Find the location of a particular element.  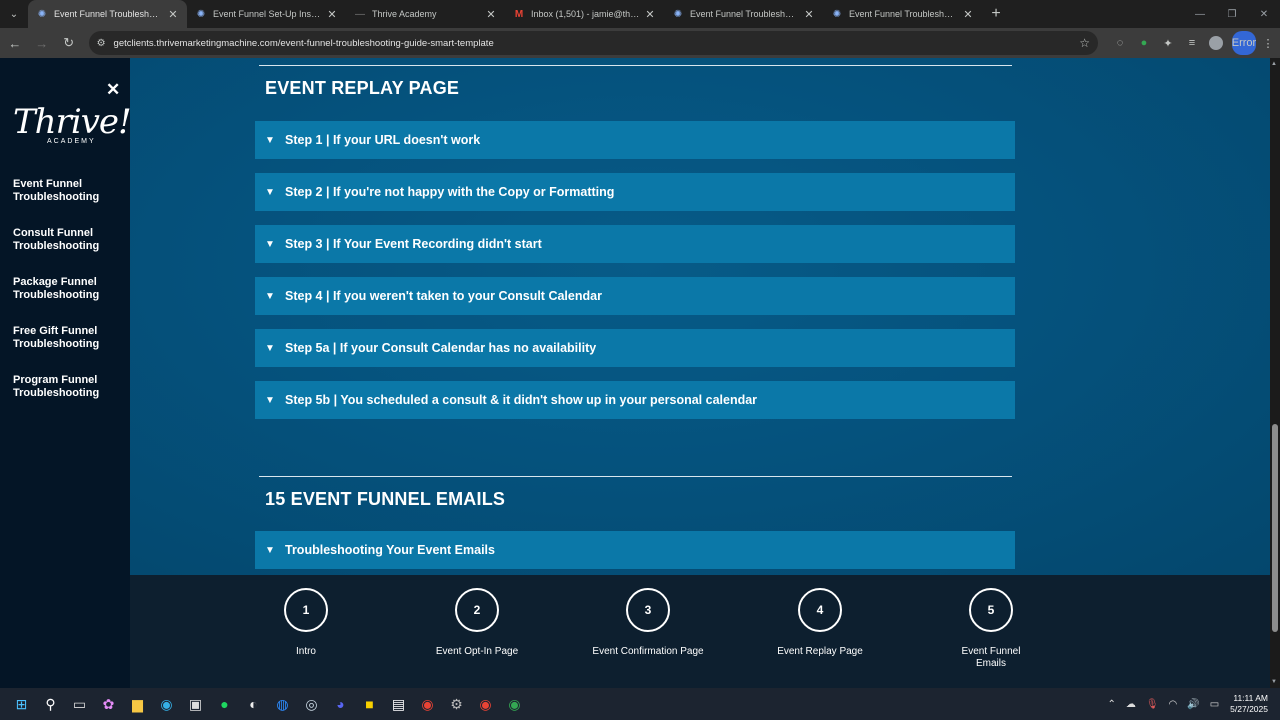

browser-tab-3: — Thrive Academy ✕ is located at coordinates (425, 14).